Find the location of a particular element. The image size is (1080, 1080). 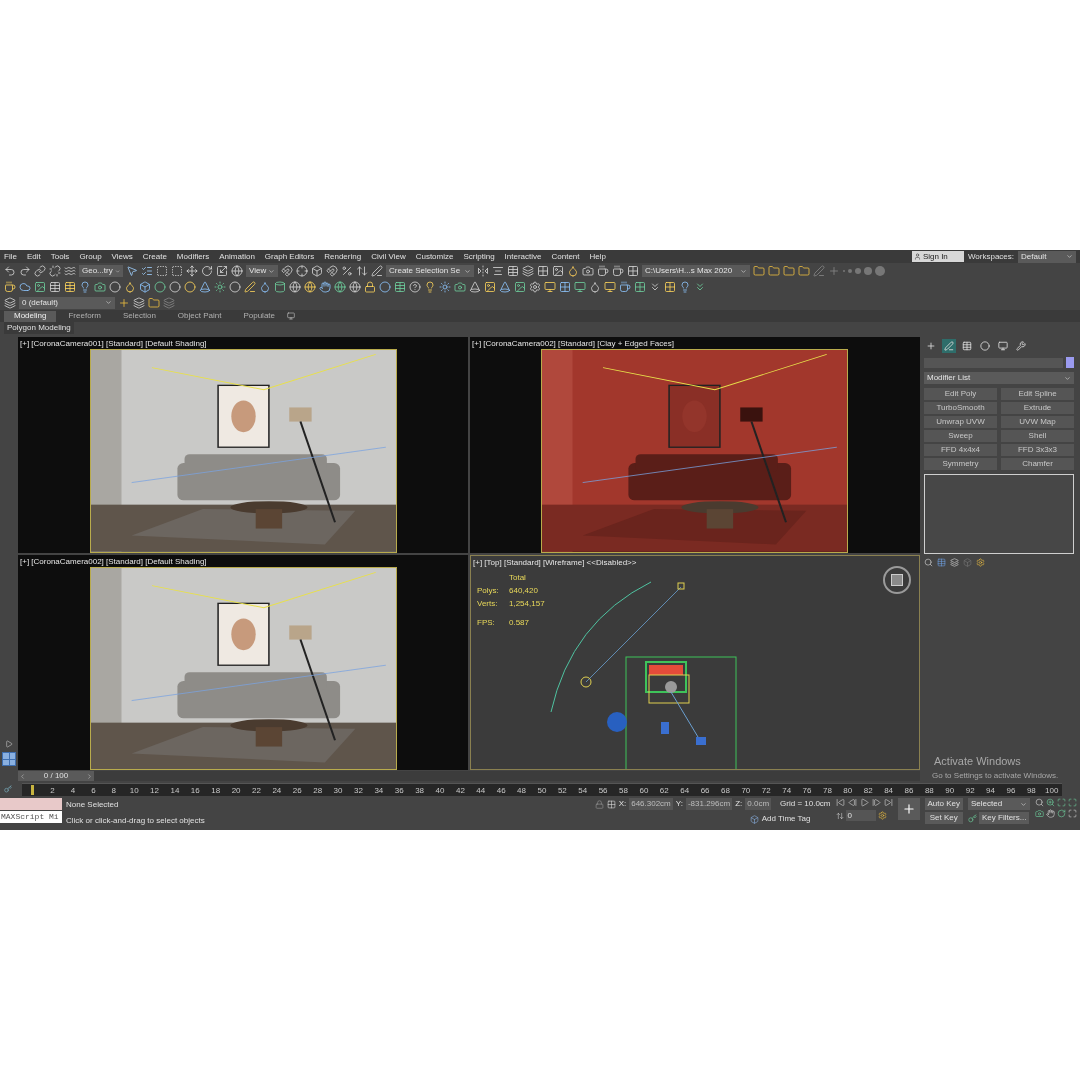

ribbon-tab: Selection is located at coordinates (139, 316).